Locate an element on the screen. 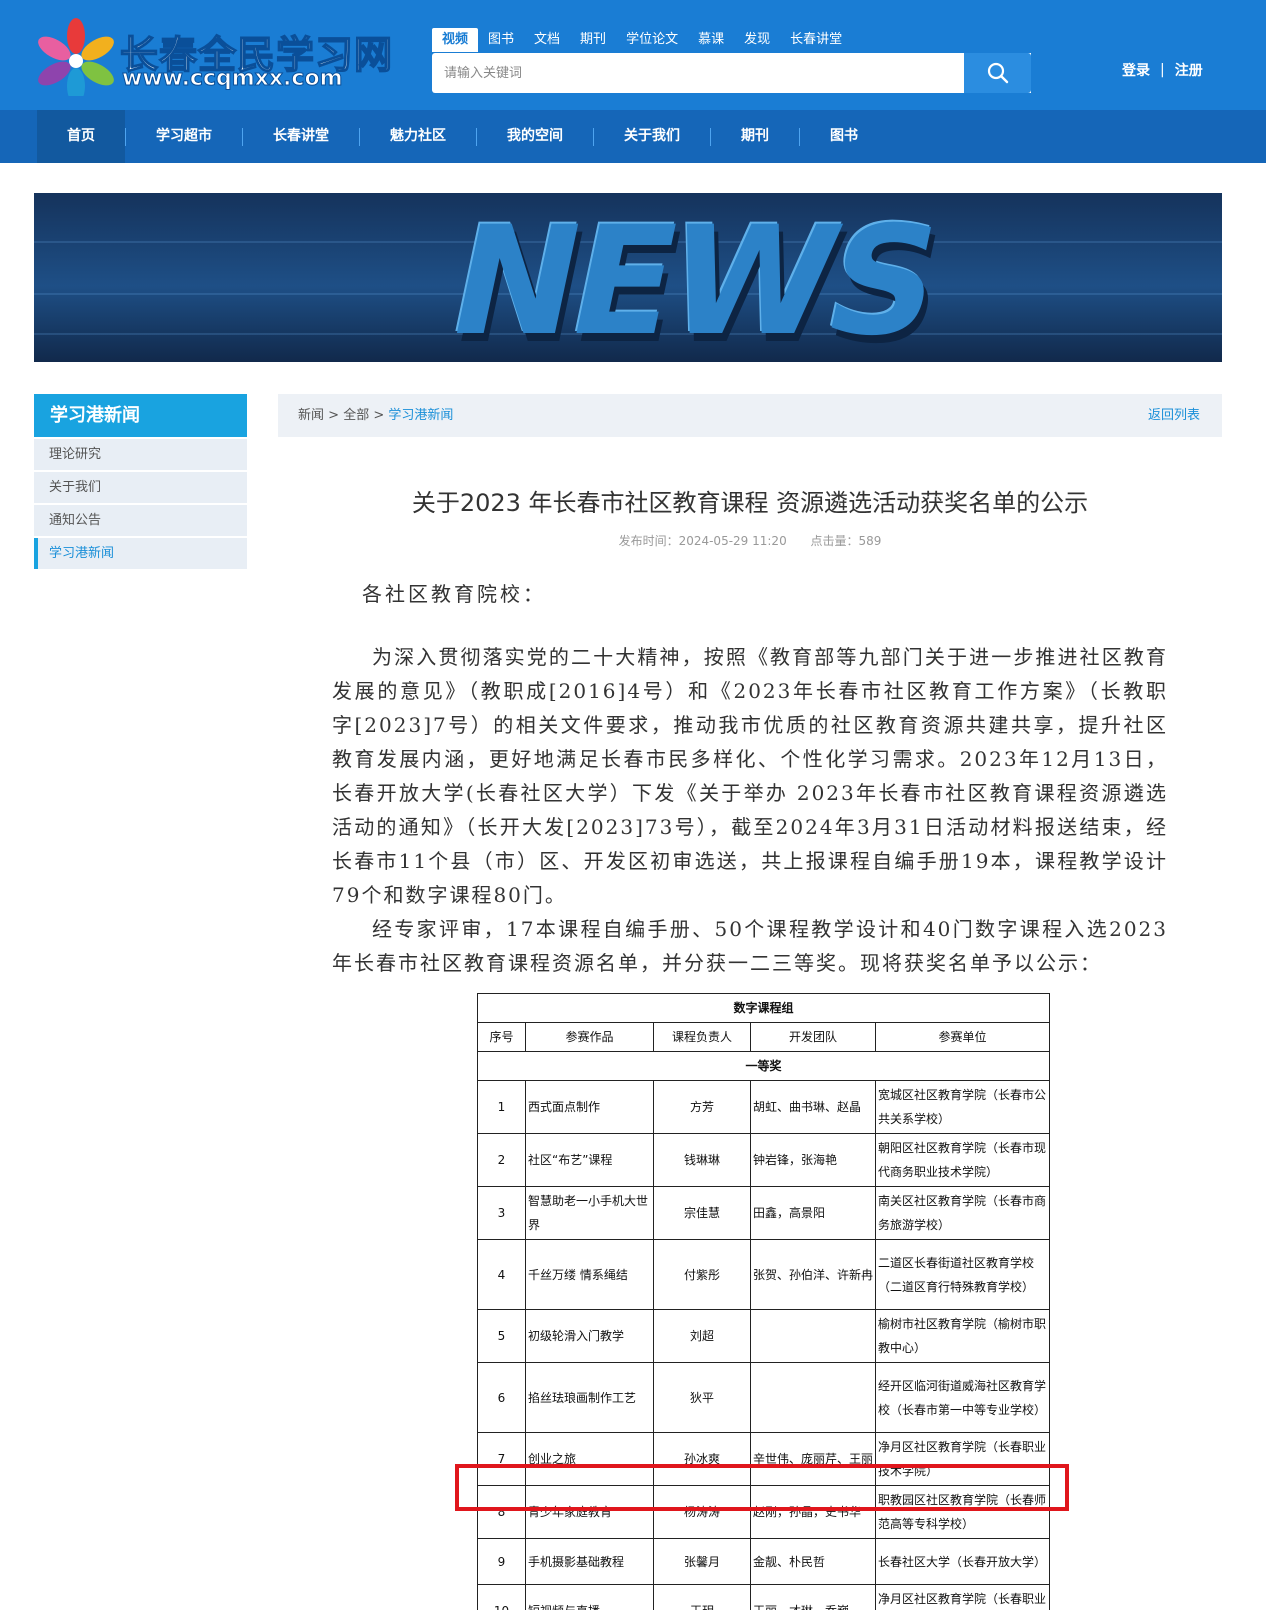 The height and width of the screenshot is (1610, 1266). back-to-list-link: 返回列表 is located at coordinates (1174, 415).